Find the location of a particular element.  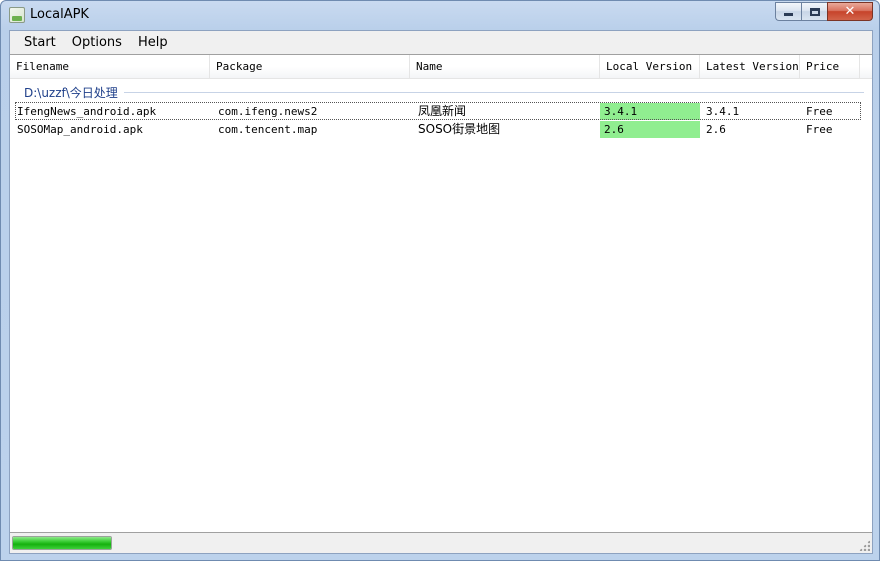

menu-bar: Start Options Help is located at coordinates (441, 42).